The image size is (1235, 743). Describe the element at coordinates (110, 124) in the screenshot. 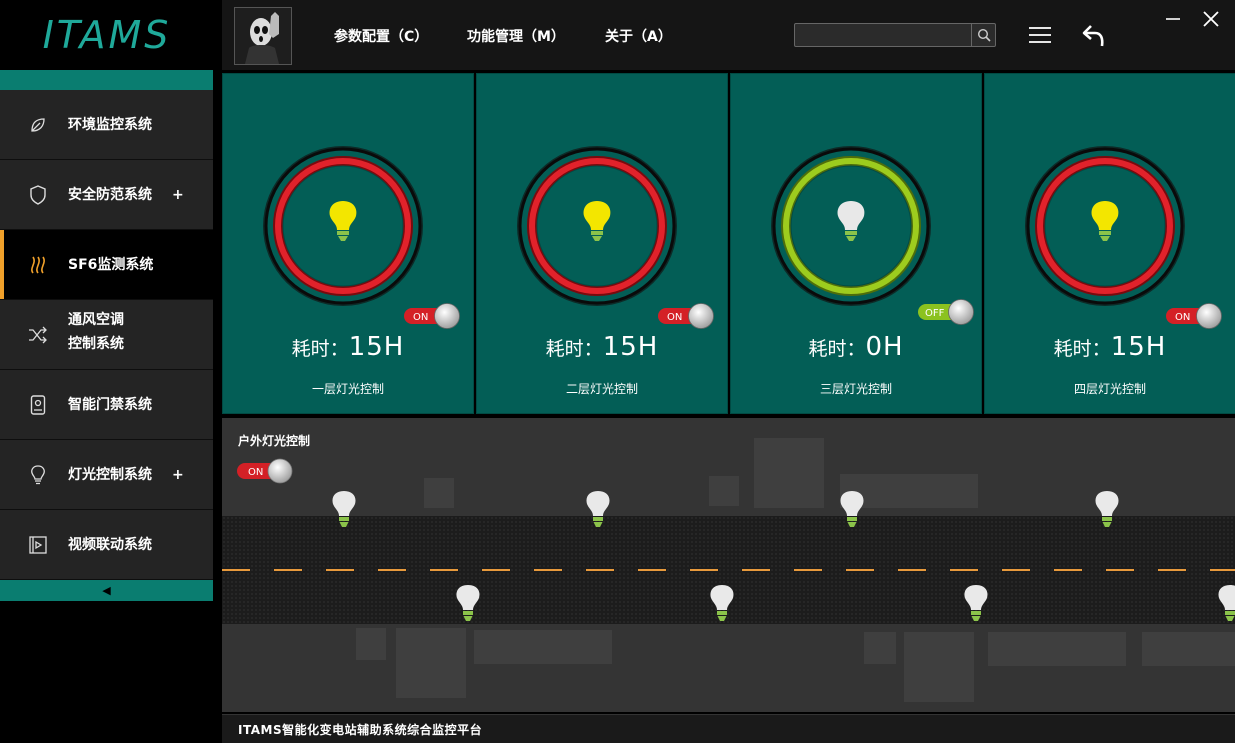

I see `sidebar-item-label: 环境监控系统` at that location.